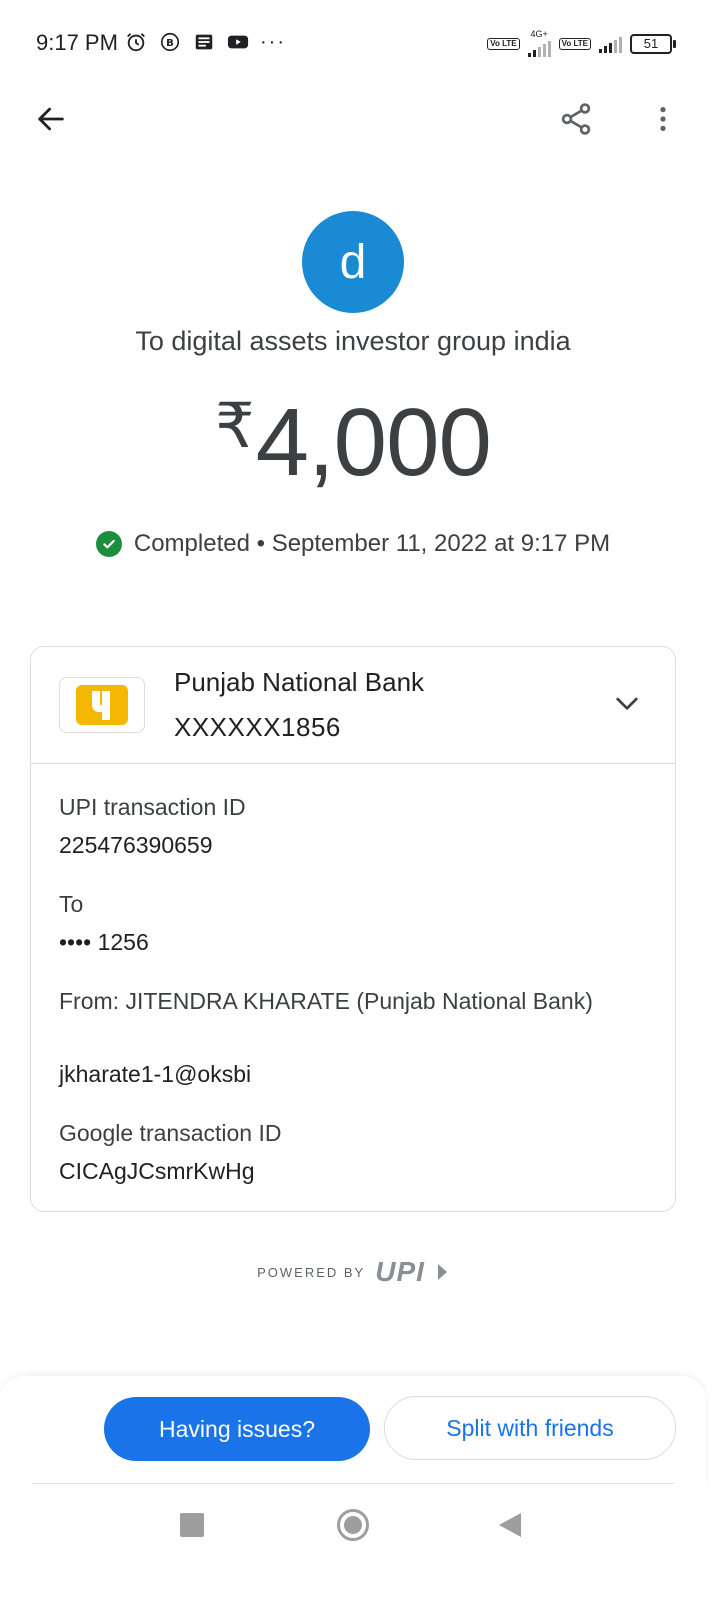 The width and height of the screenshot is (720, 1600). Describe the element at coordinates (510, 1525) in the screenshot. I see `back-nav-button` at that location.